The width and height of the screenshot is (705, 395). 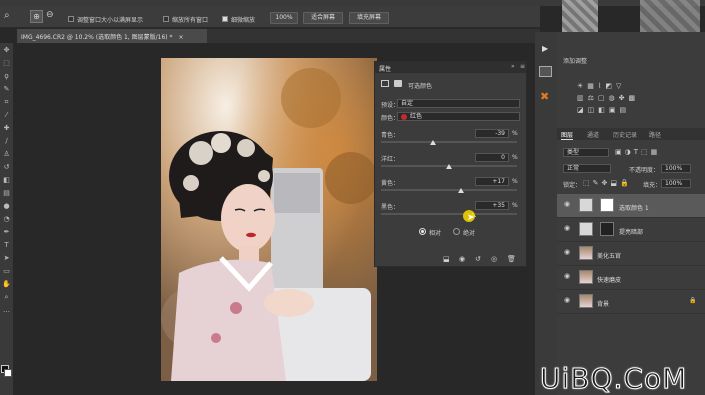 What do you see at coordinates (655, 134) in the screenshot?
I see `tab-paths: 路径` at bounding box center [655, 134].